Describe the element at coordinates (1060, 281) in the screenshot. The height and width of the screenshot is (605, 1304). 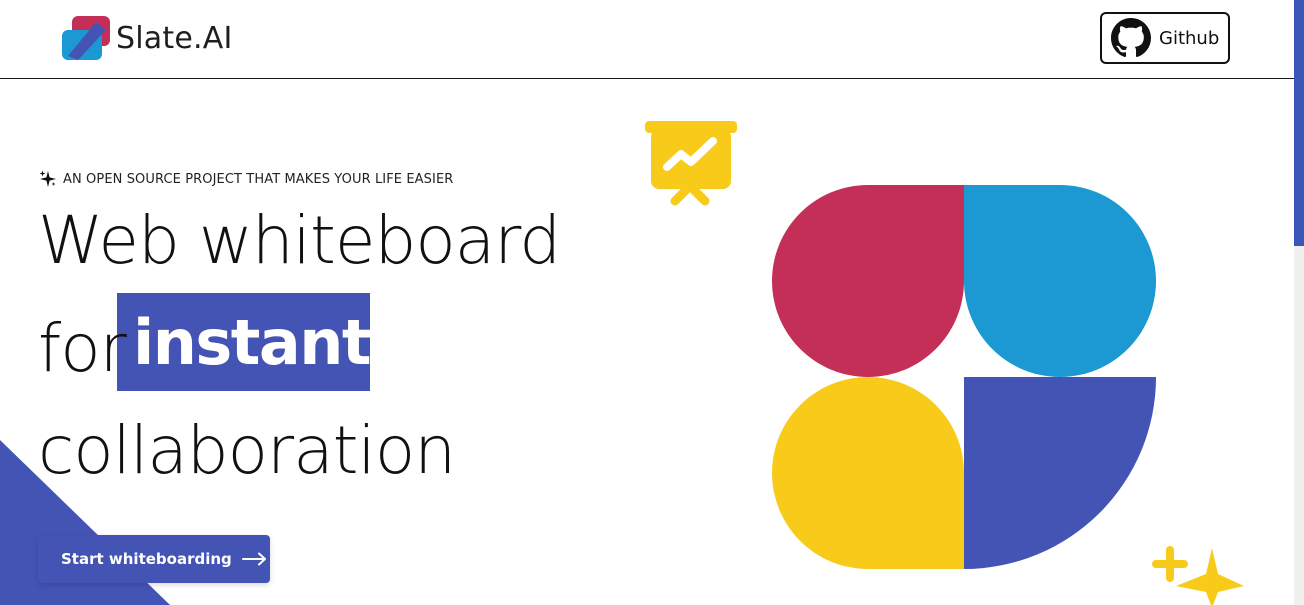
I see `blue-petal-shape` at that location.